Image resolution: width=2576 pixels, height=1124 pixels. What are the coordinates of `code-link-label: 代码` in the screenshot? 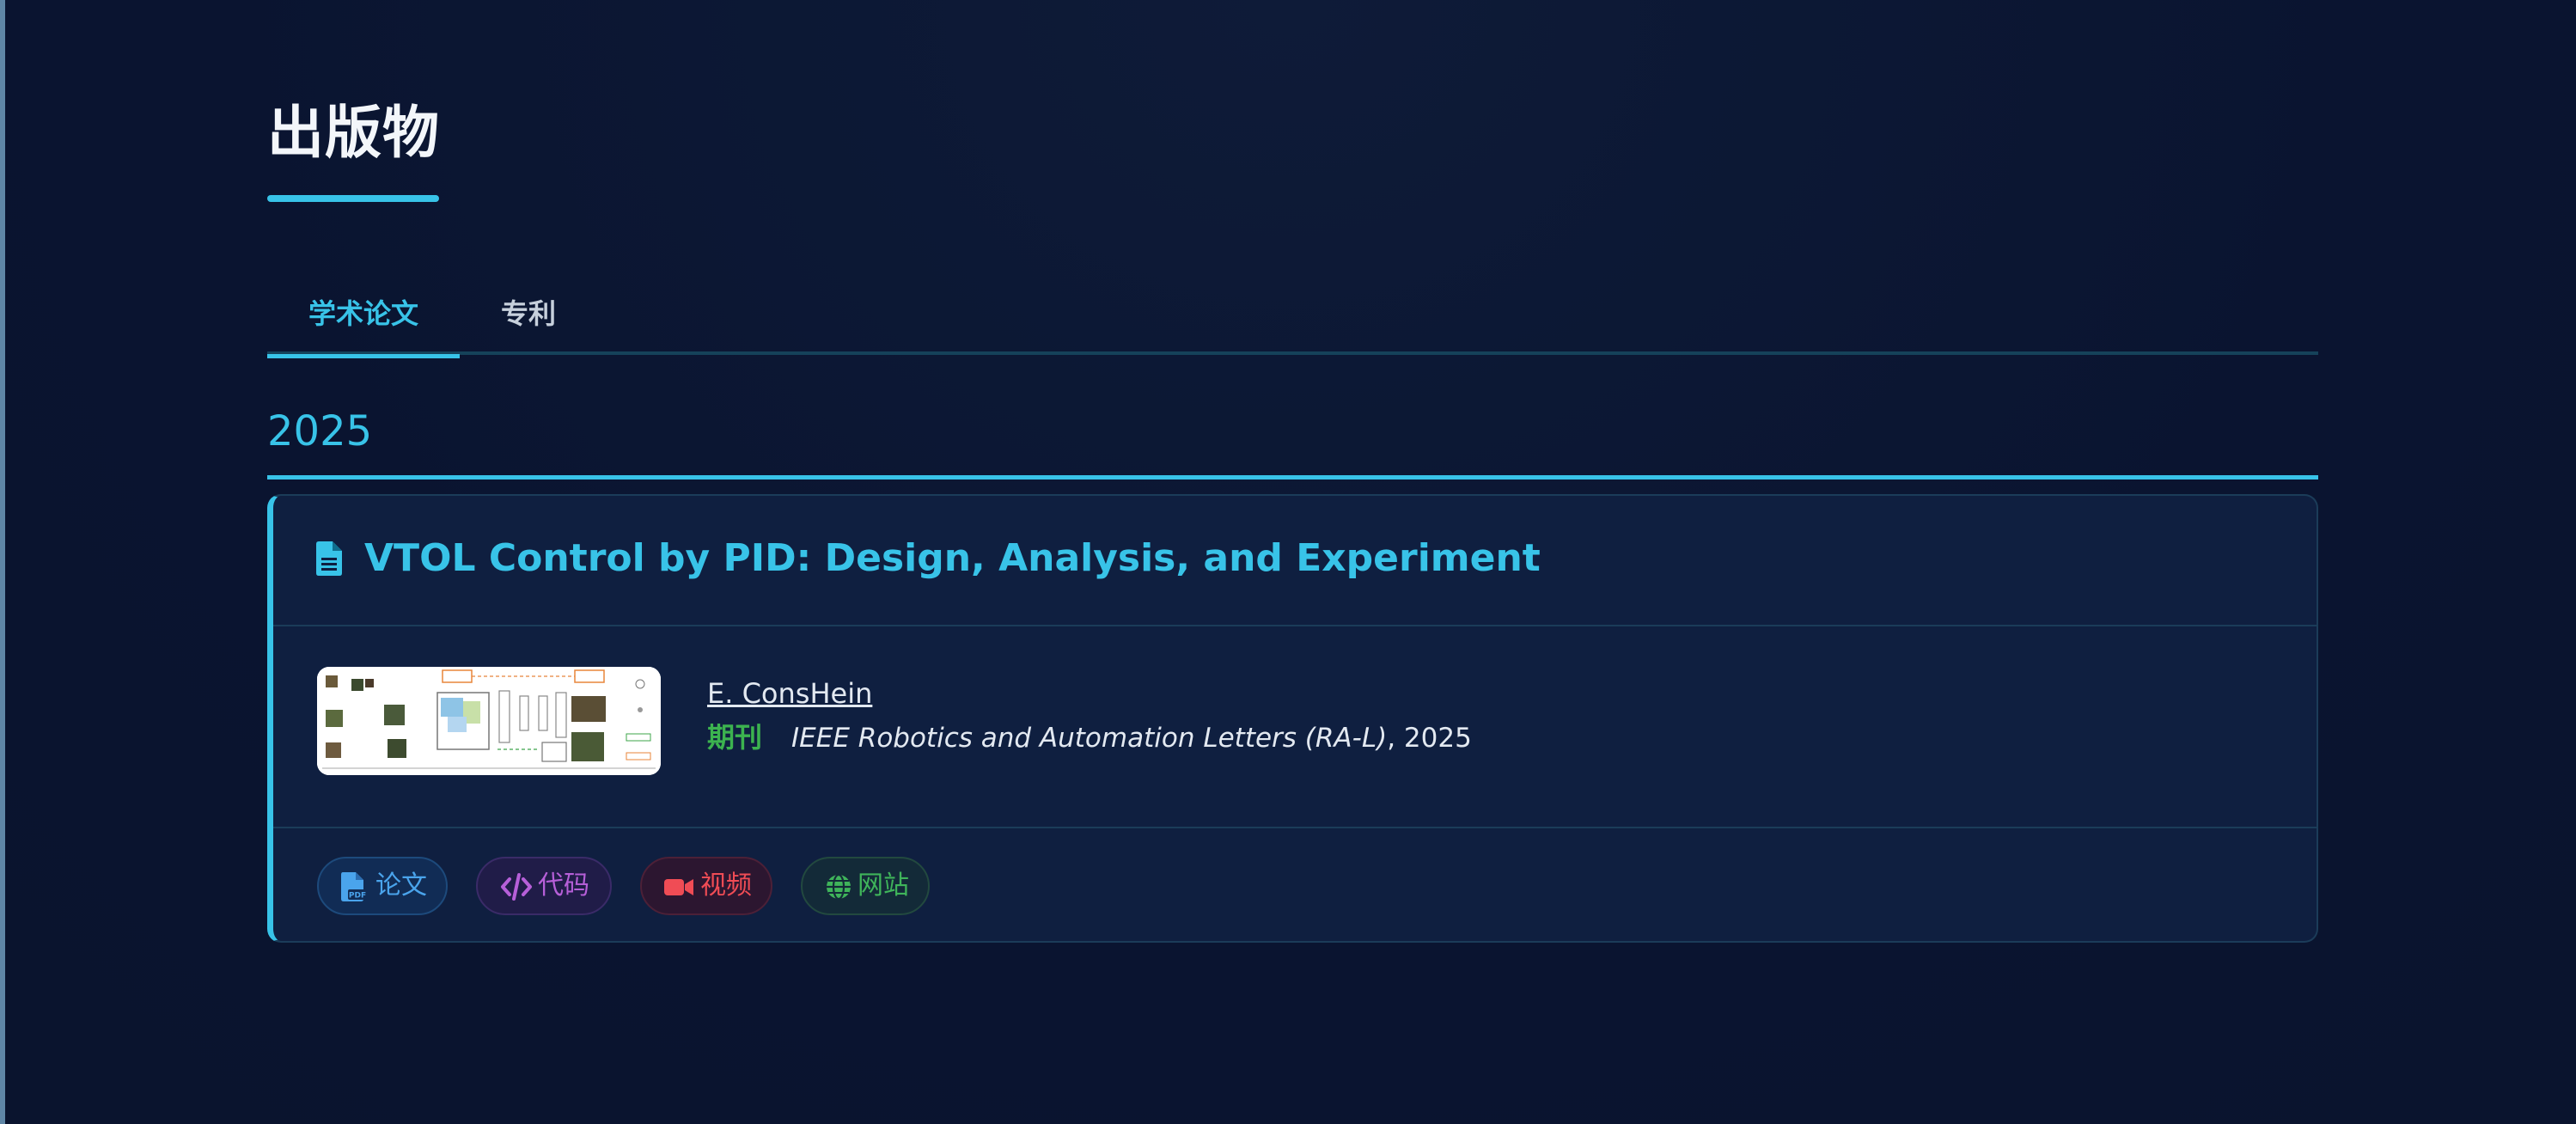 It's located at (563, 885).